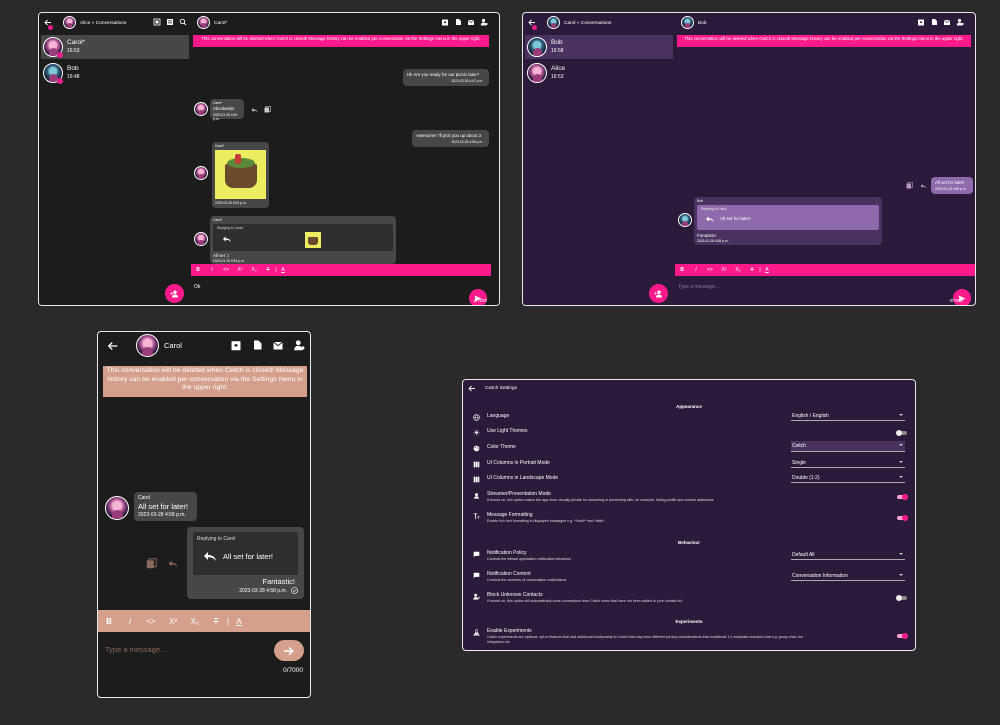  What do you see at coordinates (848, 555) in the screenshot?
I see `notification-policy-dropdown: Default All` at bounding box center [848, 555].